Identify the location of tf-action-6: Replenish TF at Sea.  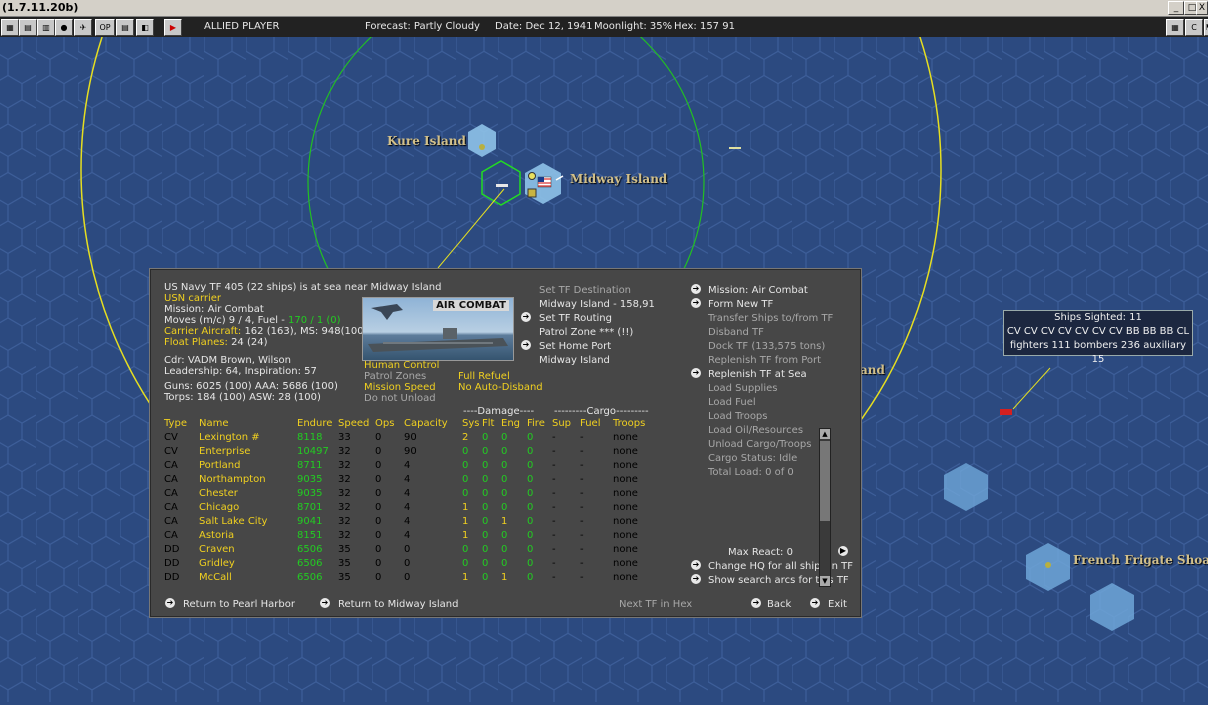
(757, 375).